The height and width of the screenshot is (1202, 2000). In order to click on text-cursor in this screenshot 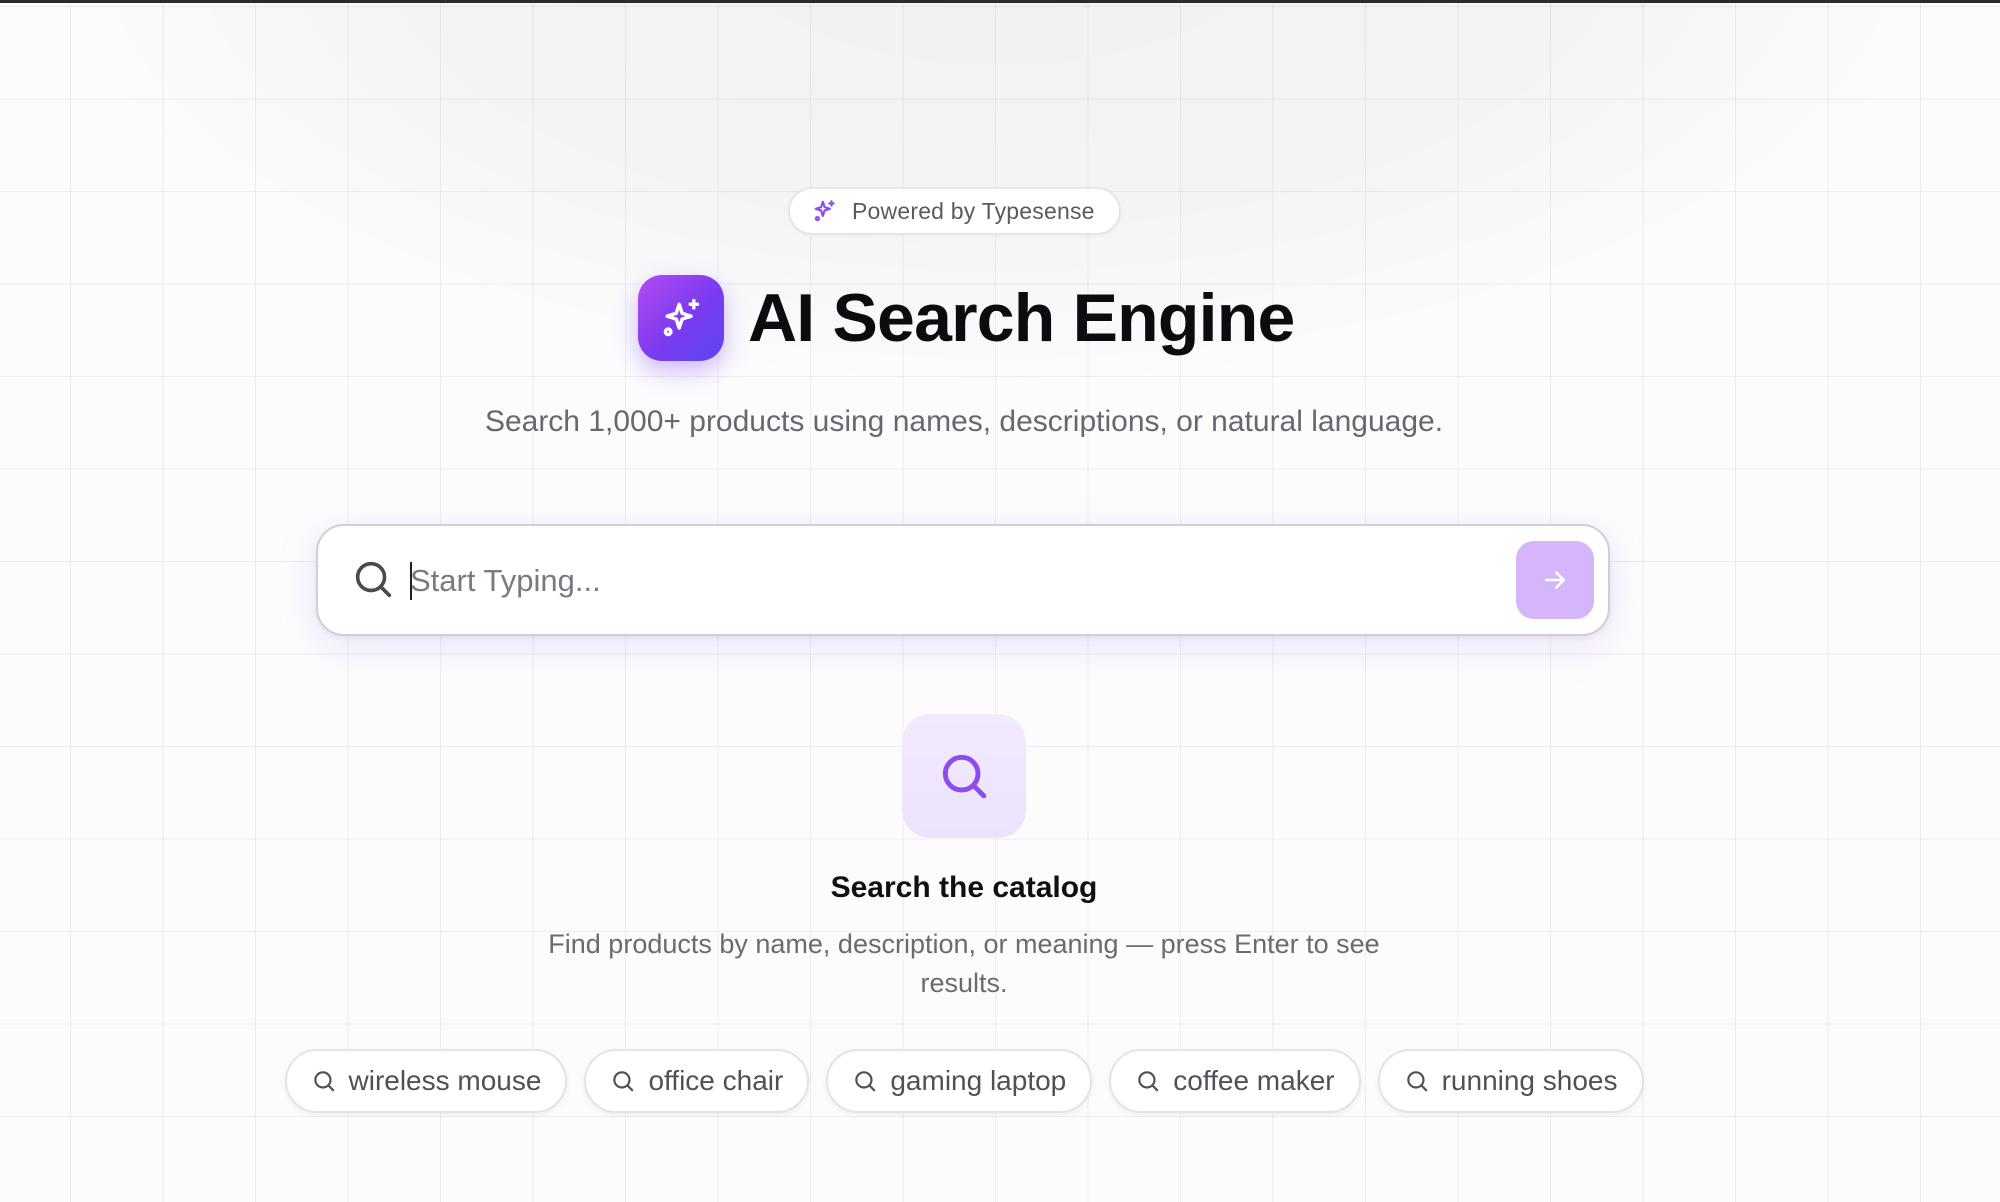, I will do `click(411, 581)`.